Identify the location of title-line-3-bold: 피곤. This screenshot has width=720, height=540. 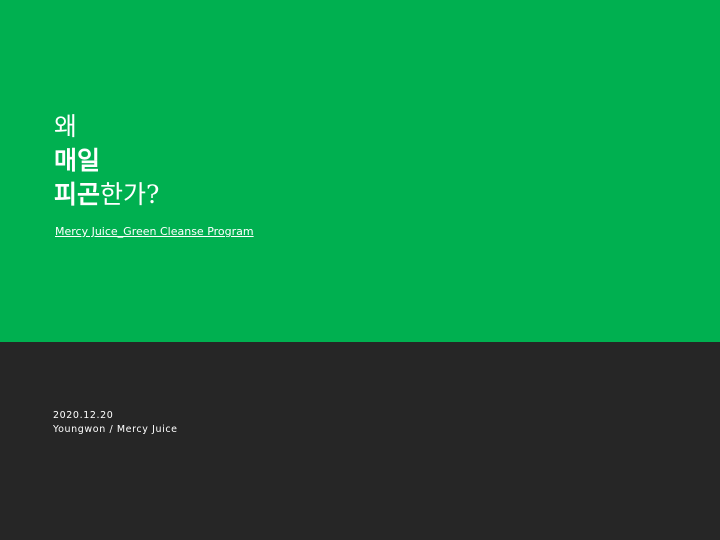
(77, 194).